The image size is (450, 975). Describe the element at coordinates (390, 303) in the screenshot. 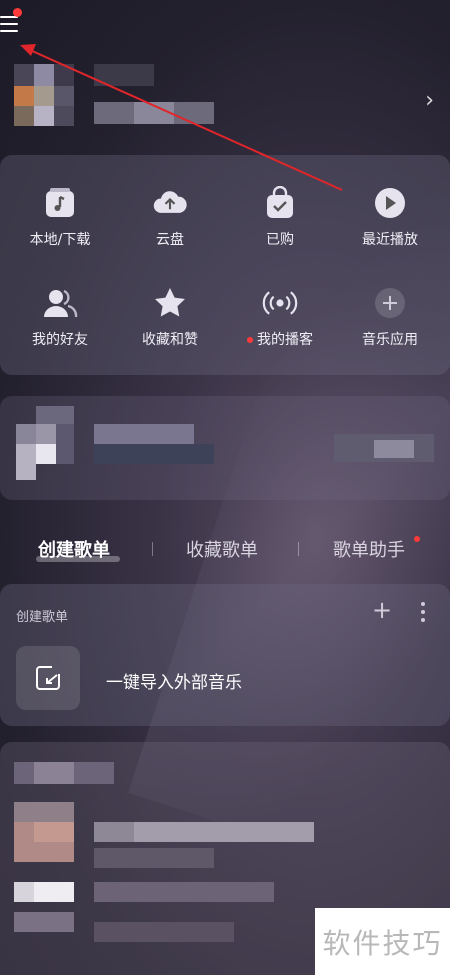

I see `plus-circle-icon` at that location.